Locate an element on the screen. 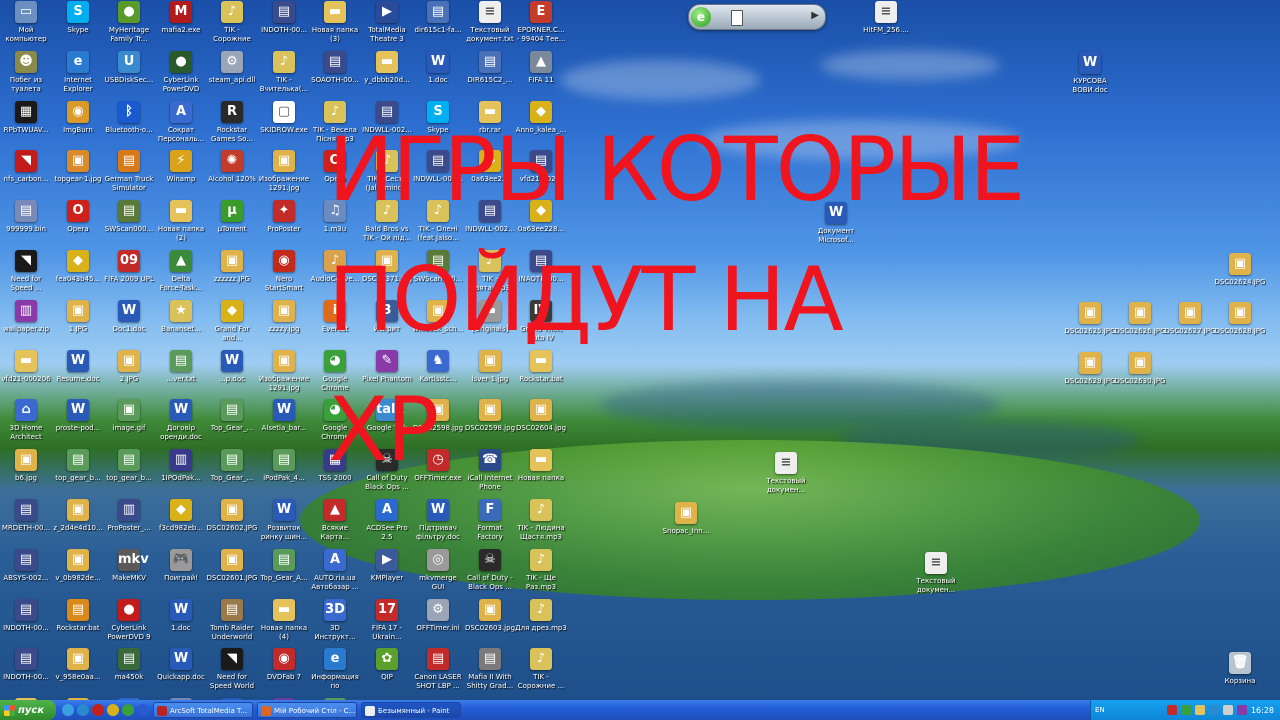 The image size is (1280, 720). desktop-icon: ≡ Текстовый документ.txt is located at coordinates (490, 25).